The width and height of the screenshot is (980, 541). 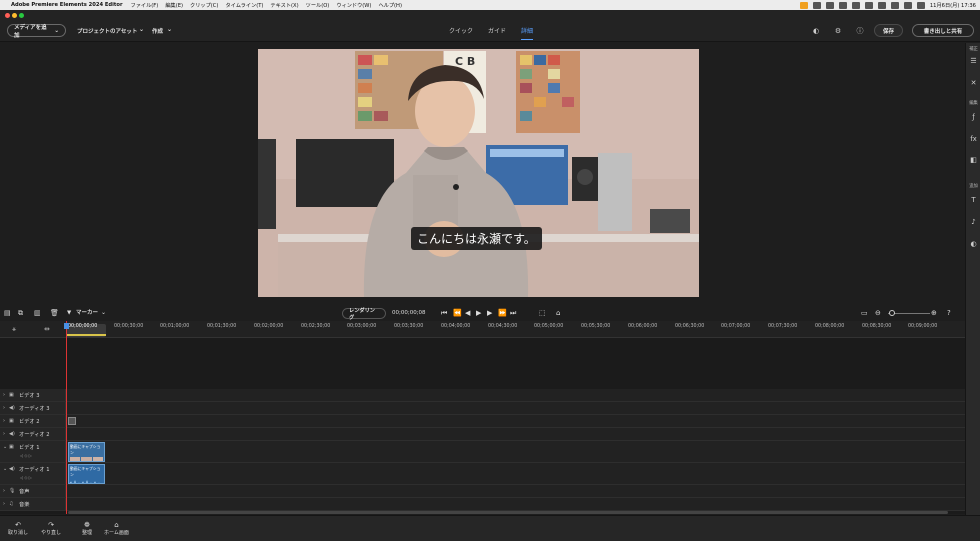 What do you see at coordinates (527, 33) in the screenshot?
I see `tab-expert: 詳細` at bounding box center [527, 33].